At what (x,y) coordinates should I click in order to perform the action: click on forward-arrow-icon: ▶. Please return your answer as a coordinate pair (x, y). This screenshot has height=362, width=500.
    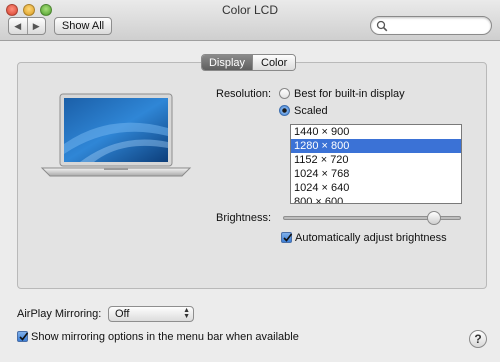
    Looking at the image, I should click on (36, 26).